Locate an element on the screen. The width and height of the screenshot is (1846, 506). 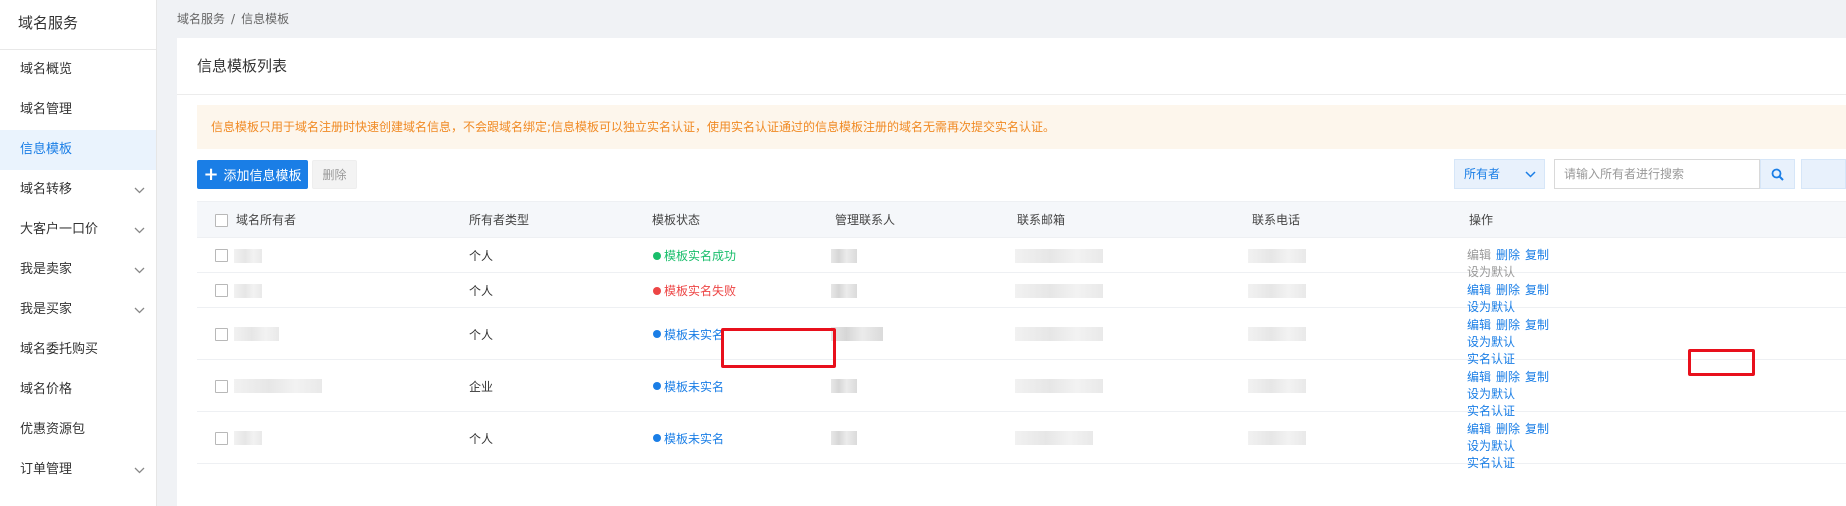
sidebar-title: 域名服务 is located at coordinates (78, 25).